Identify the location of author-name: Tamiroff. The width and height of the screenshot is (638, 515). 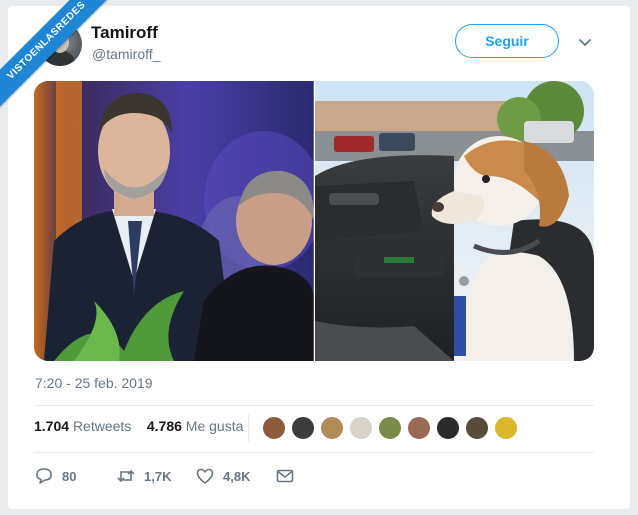
(124, 33).